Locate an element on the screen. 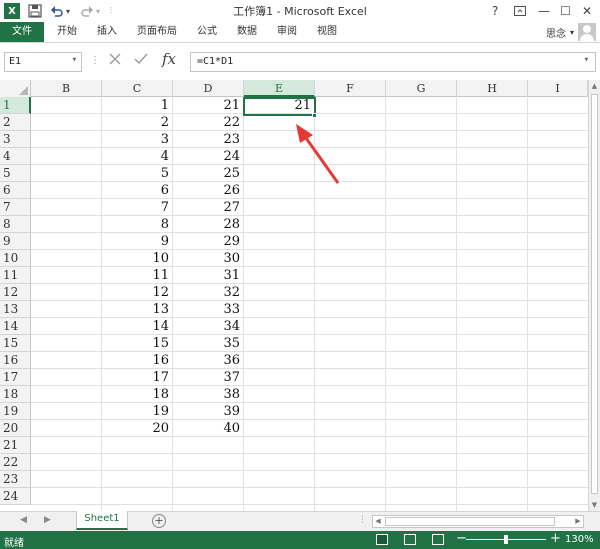 The height and width of the screenshot is (549, 600). column-header: F is located at coordinates (350, 88).